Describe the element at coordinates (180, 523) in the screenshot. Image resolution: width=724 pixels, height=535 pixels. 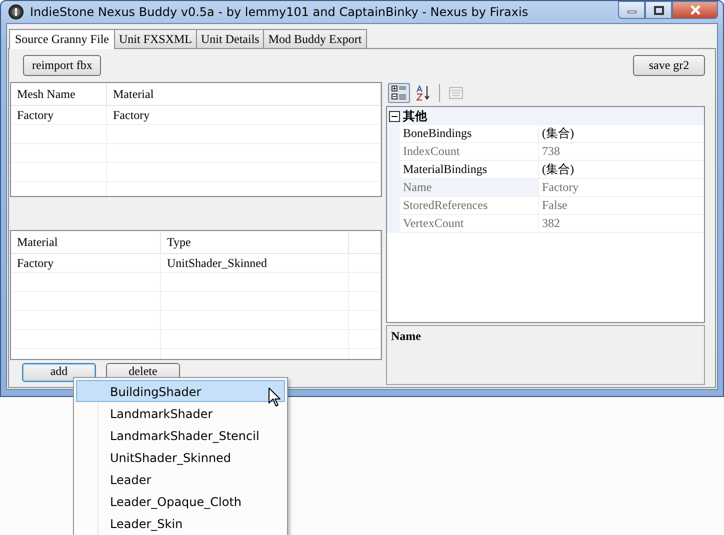
I see `menu-item: Leader_Skin` at that location.